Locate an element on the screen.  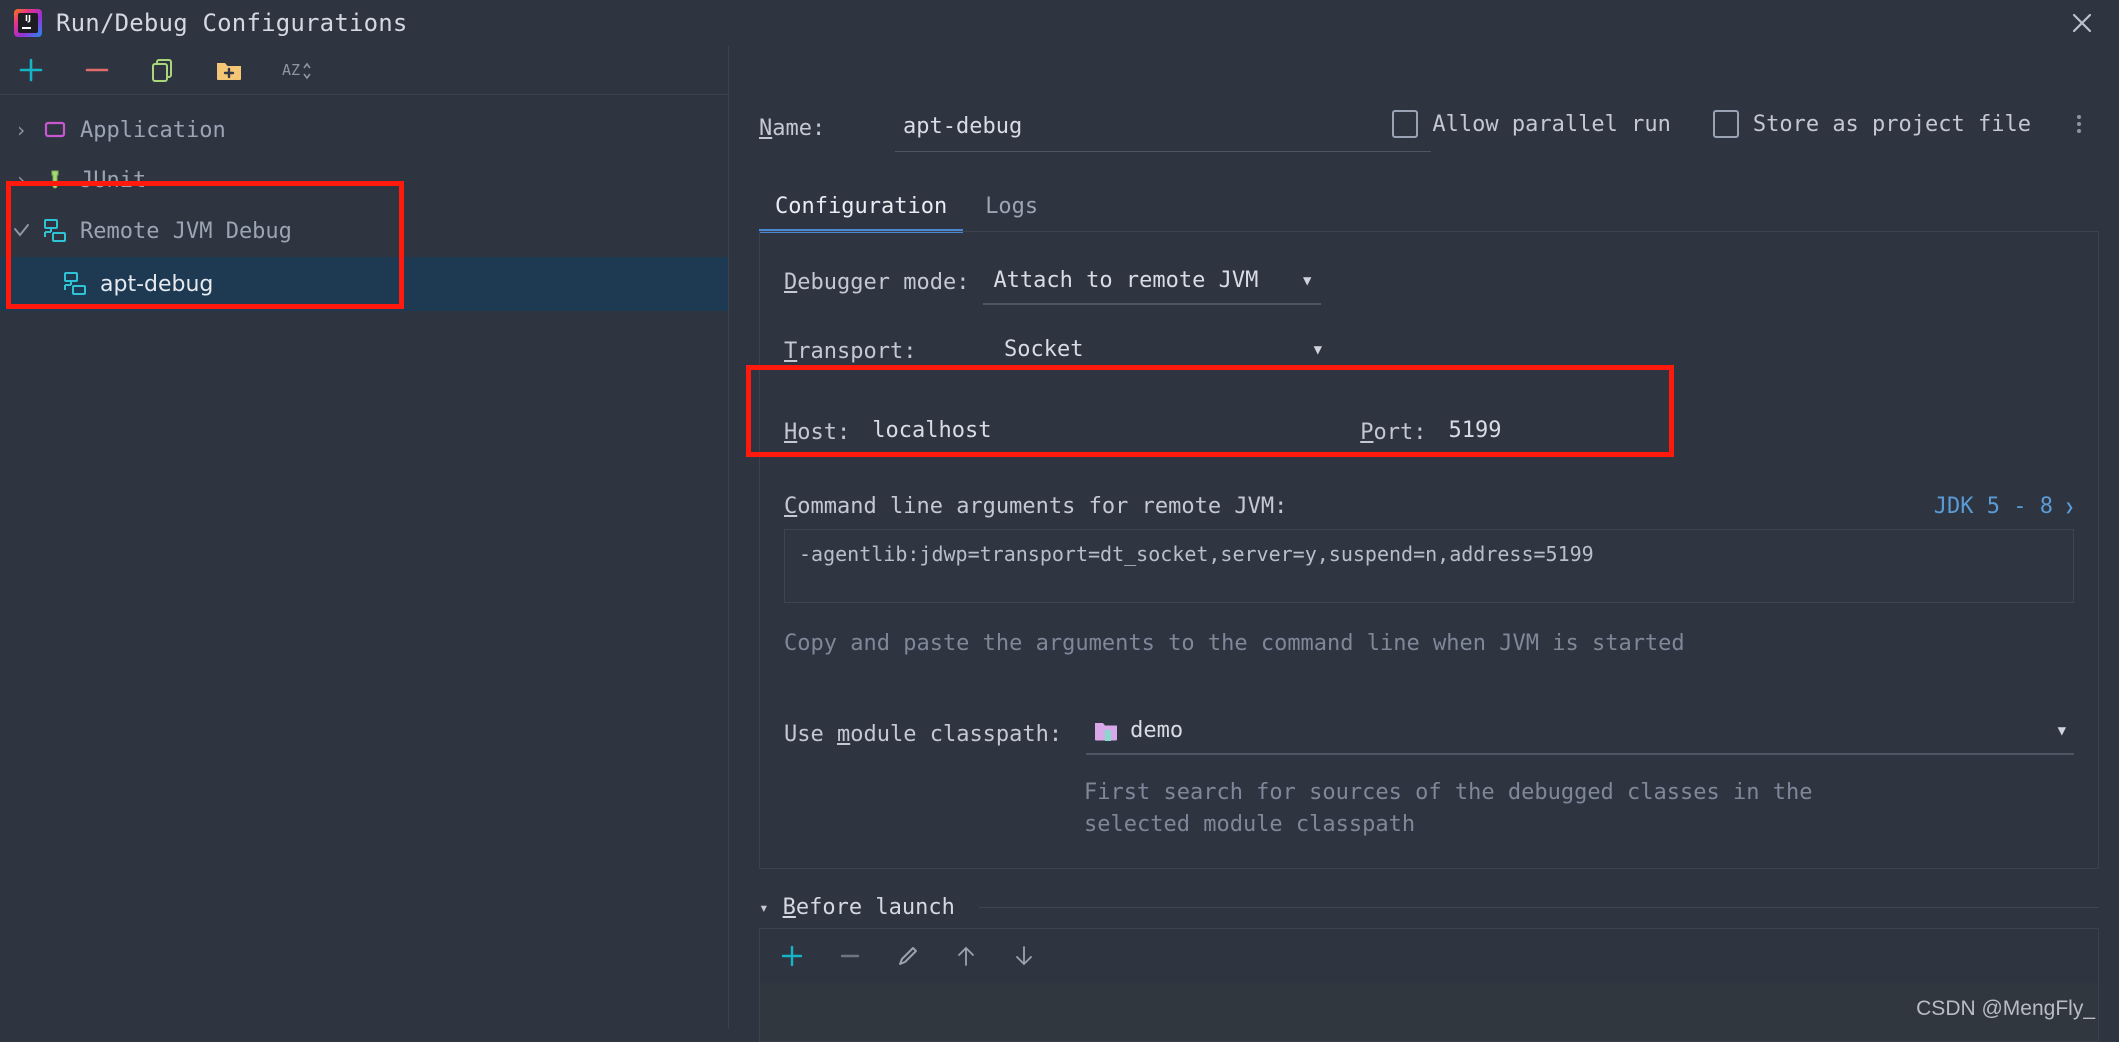
before-launch-section: ▾ Before launch is located at coordinates (1429, 968).